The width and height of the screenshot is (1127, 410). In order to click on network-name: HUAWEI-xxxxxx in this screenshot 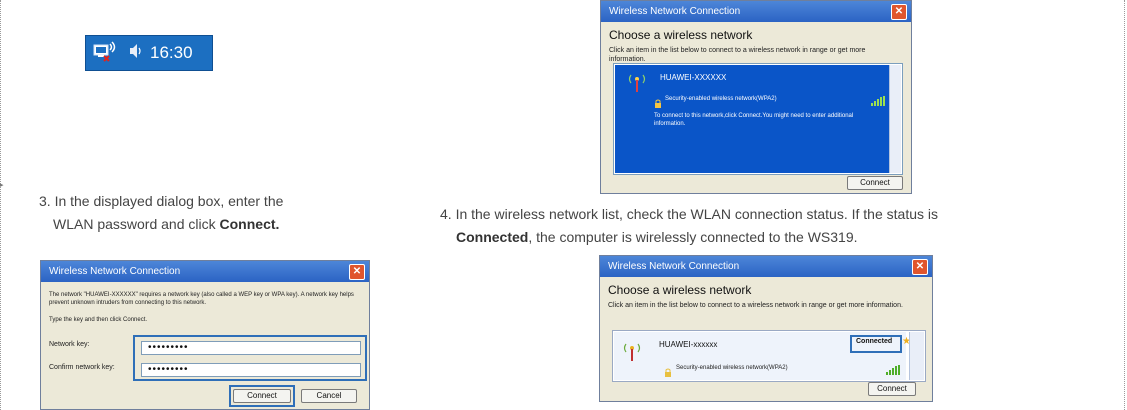, I will do `click(688, 344)`.